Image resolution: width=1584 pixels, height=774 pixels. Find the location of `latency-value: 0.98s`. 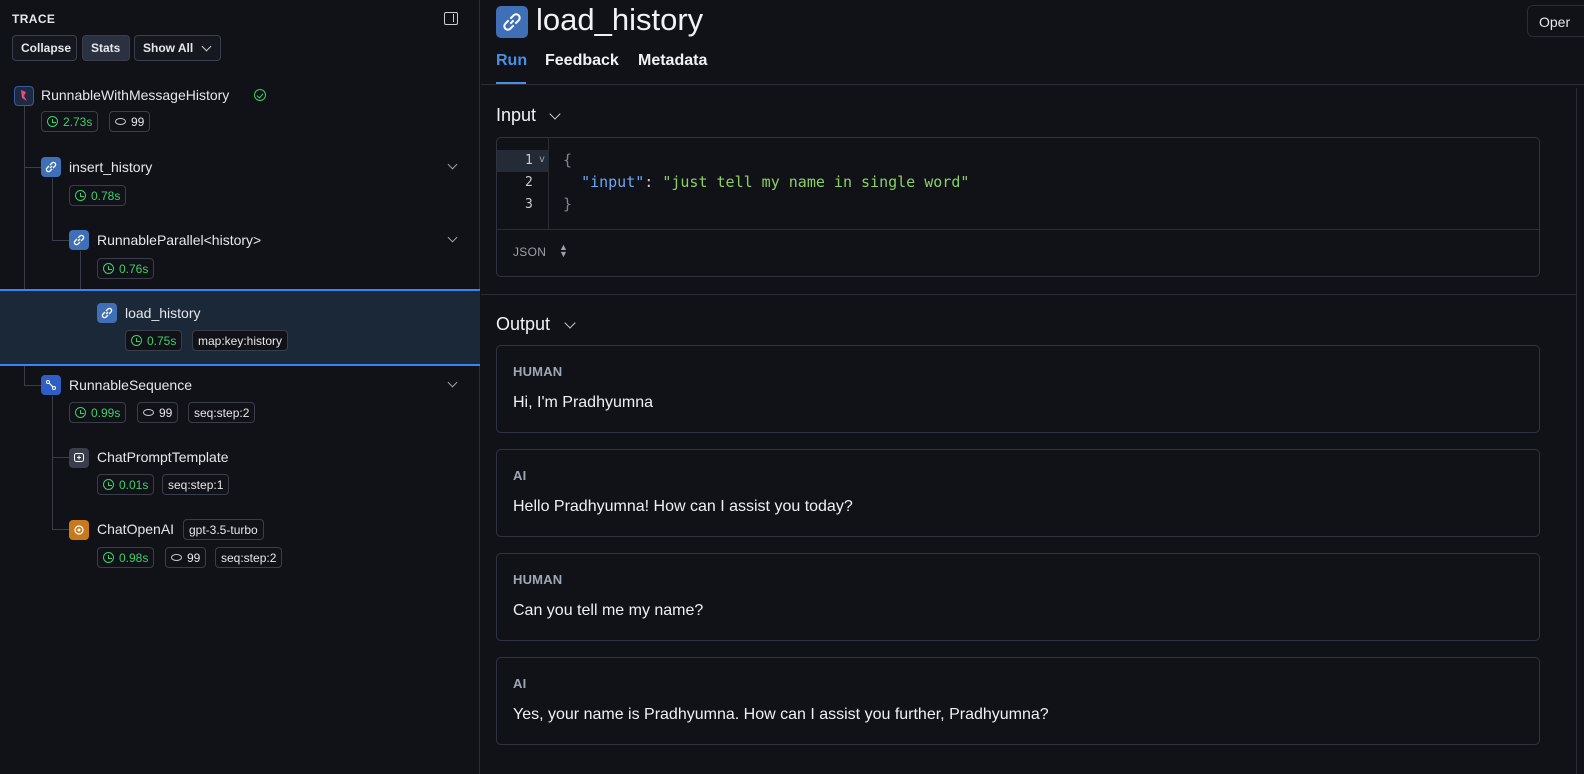

latency-value: 0.98s is located at coordinates (134, 557).